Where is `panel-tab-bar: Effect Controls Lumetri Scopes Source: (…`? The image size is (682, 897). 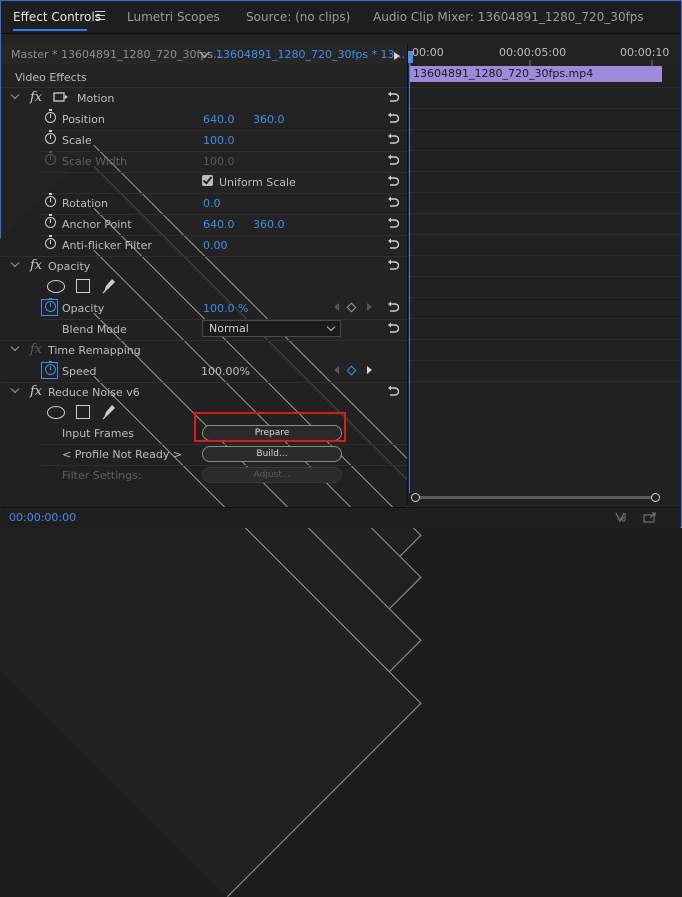 panel-tab-bar: Effect Controls Lumetri Scopes Source: (… is located at coordinates (340, 17).